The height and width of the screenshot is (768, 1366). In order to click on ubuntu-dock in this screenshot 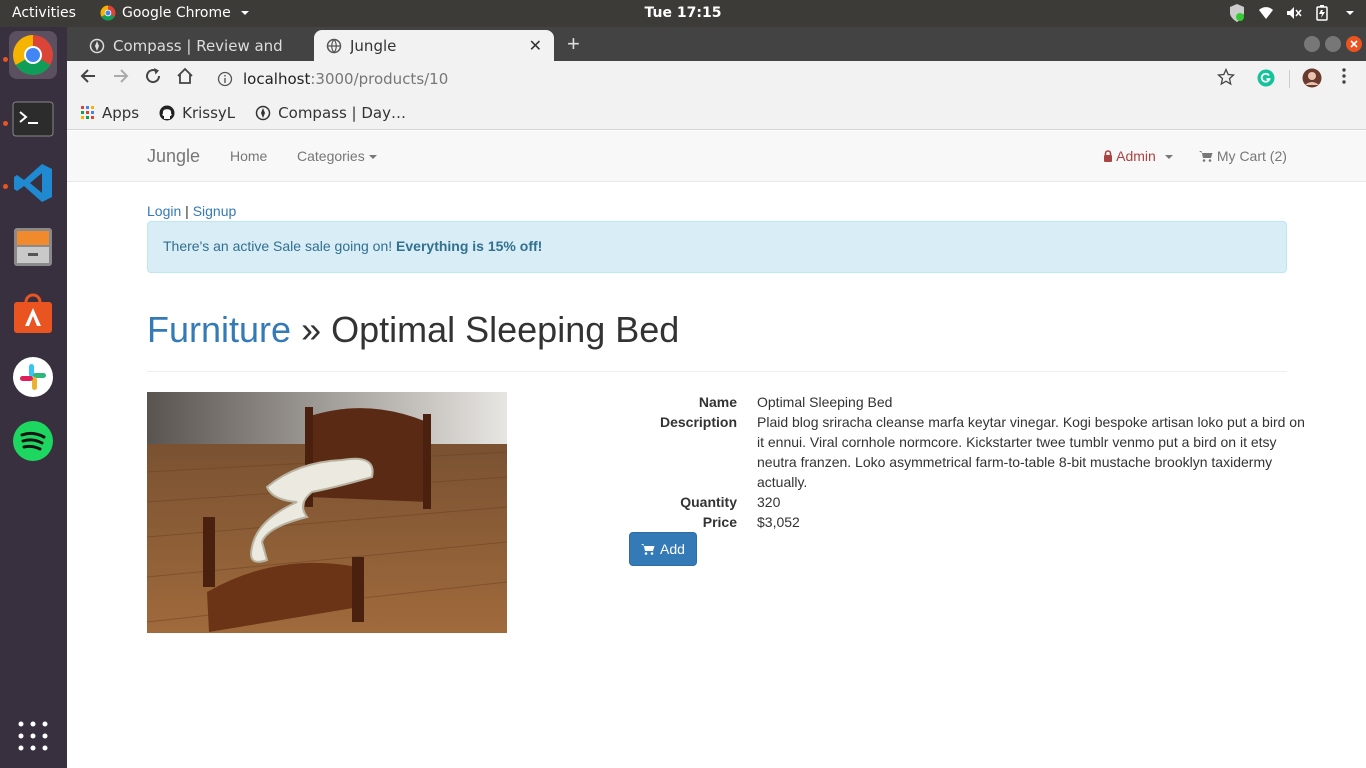, I will do `click(33, 397)`.